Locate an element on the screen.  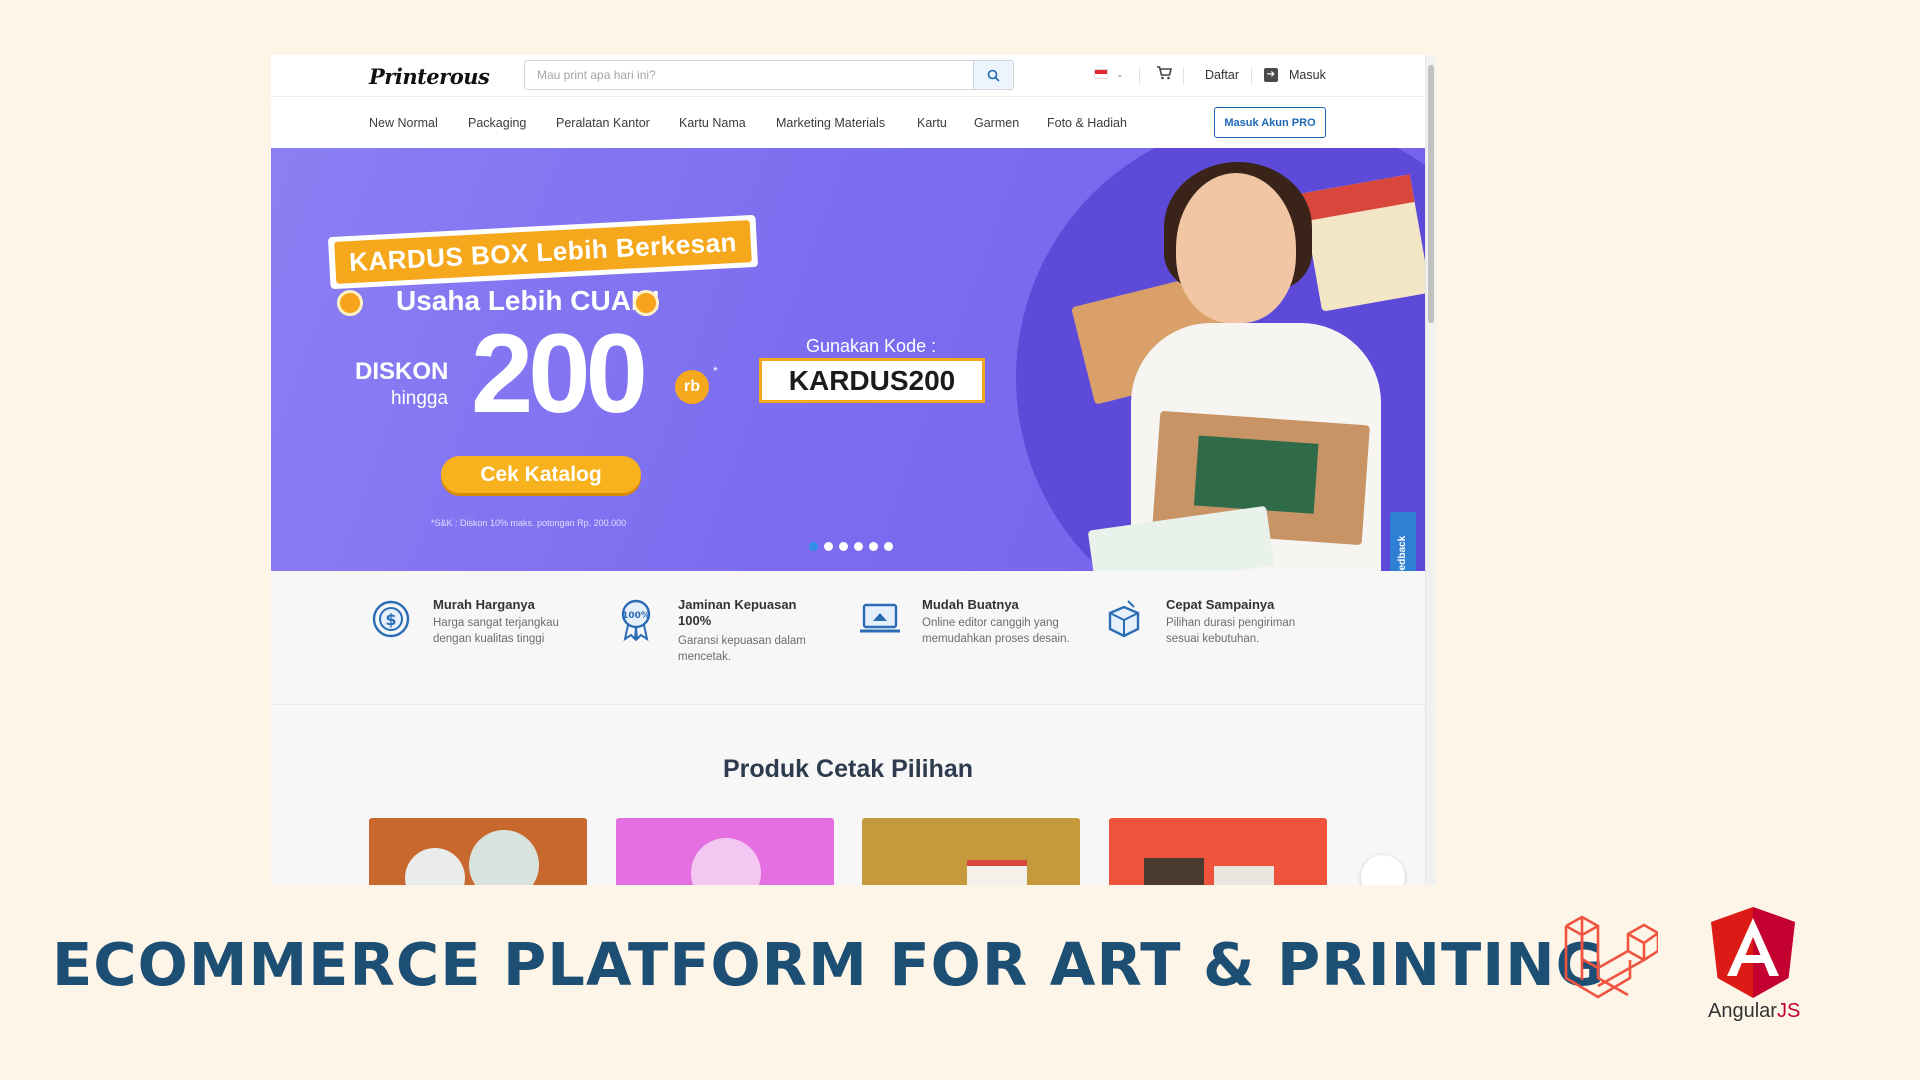
feature-title: Murah Harganya is located at coordinates (484, 604).